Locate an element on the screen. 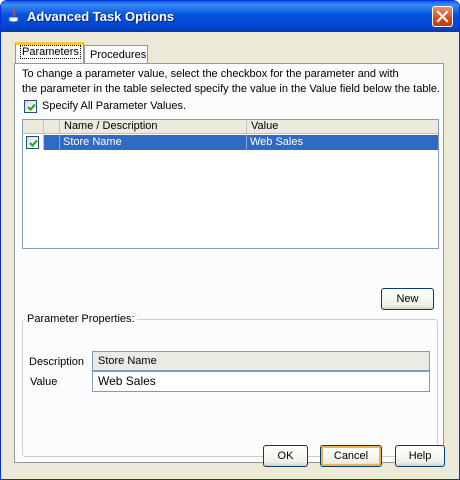 The width and height of the screenshot is (460, 480). java-icon is located at coordinates (14, 16).